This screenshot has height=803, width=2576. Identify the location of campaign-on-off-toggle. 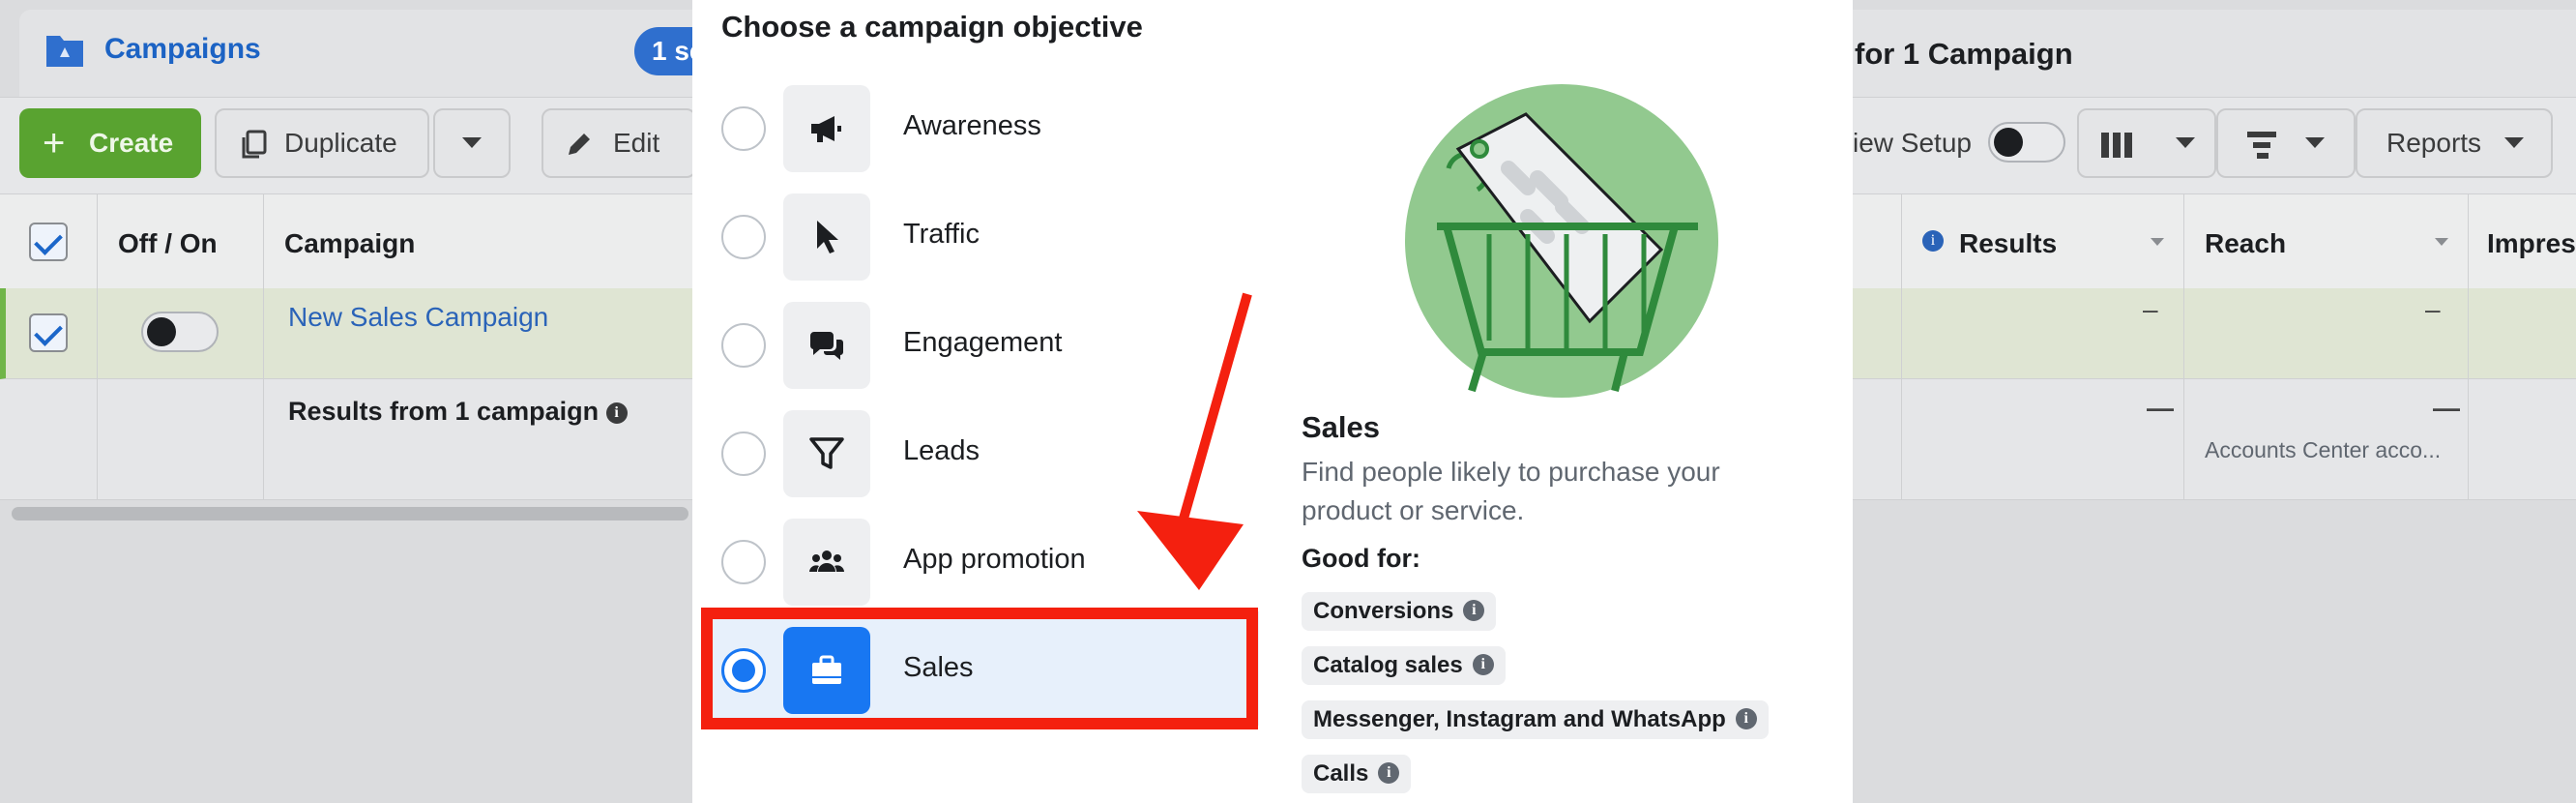
(180, 332).